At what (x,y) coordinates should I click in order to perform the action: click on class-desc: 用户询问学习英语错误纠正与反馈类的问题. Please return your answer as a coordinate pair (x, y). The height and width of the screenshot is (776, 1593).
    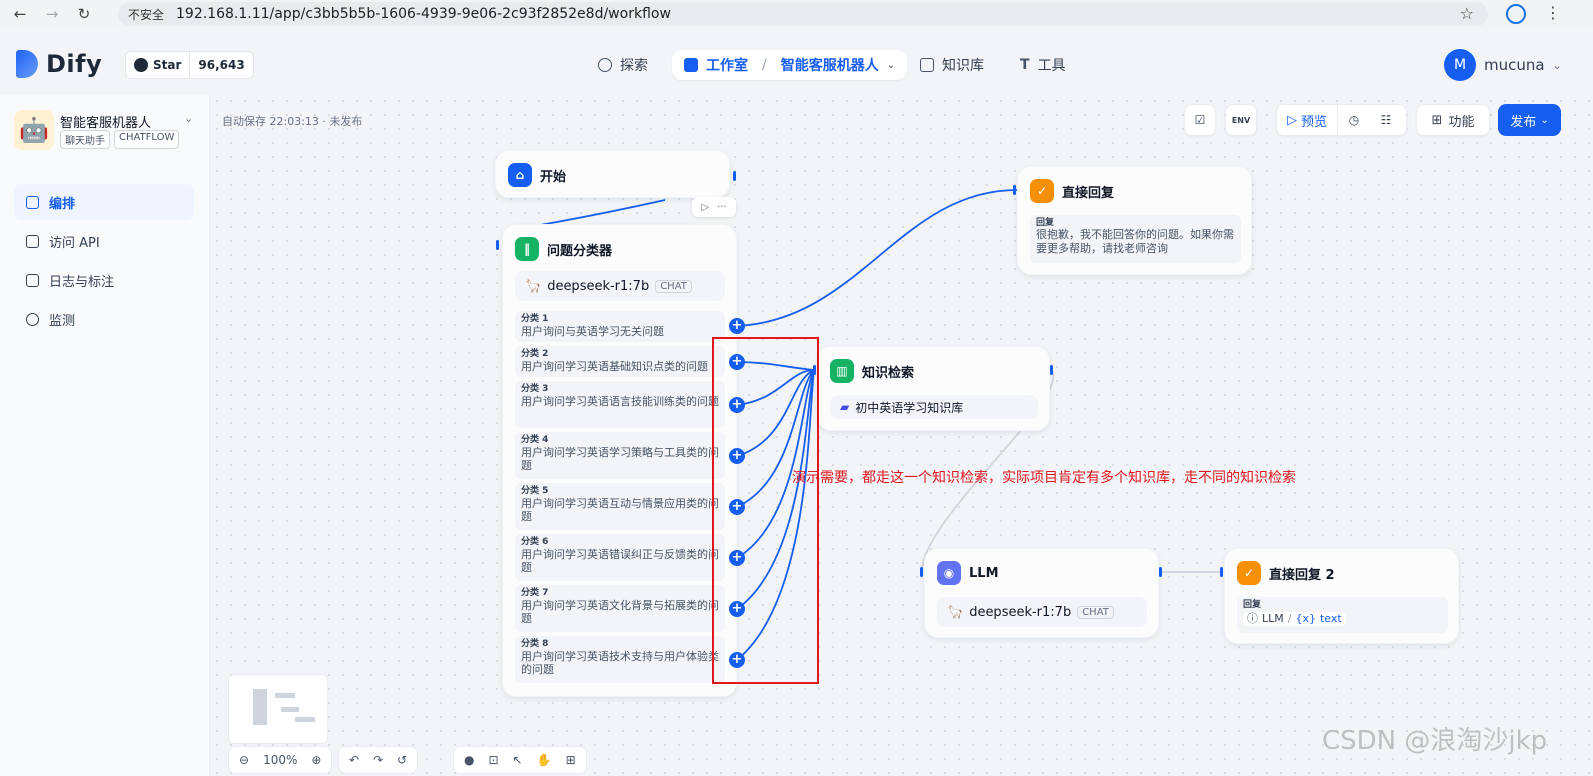
    Looking at the image, I should click on (620, 561).